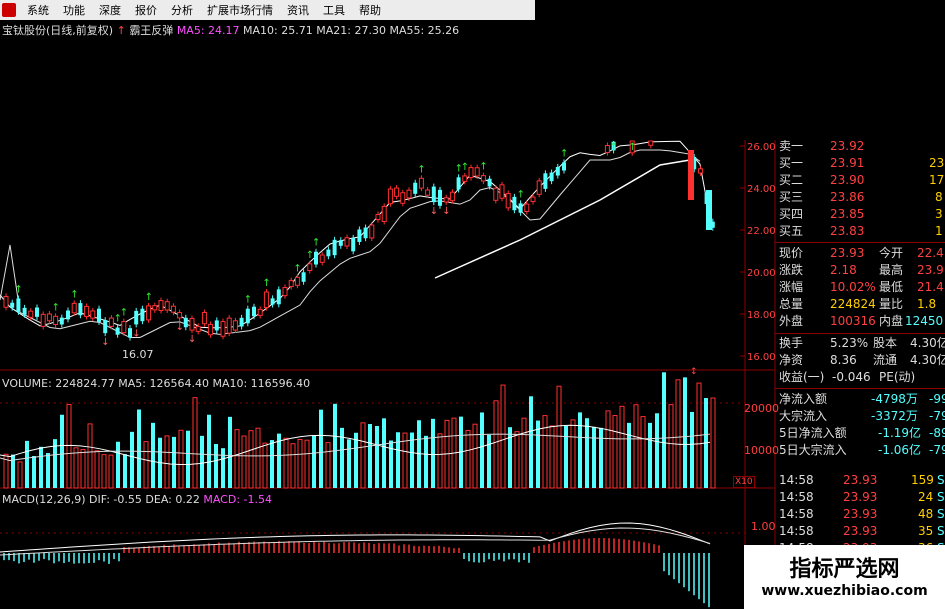  What do you see at coordinates (860, 180) in the screenshot?
I see `bid-row: 买二 23.90 17` at bounding box center [860, 180].